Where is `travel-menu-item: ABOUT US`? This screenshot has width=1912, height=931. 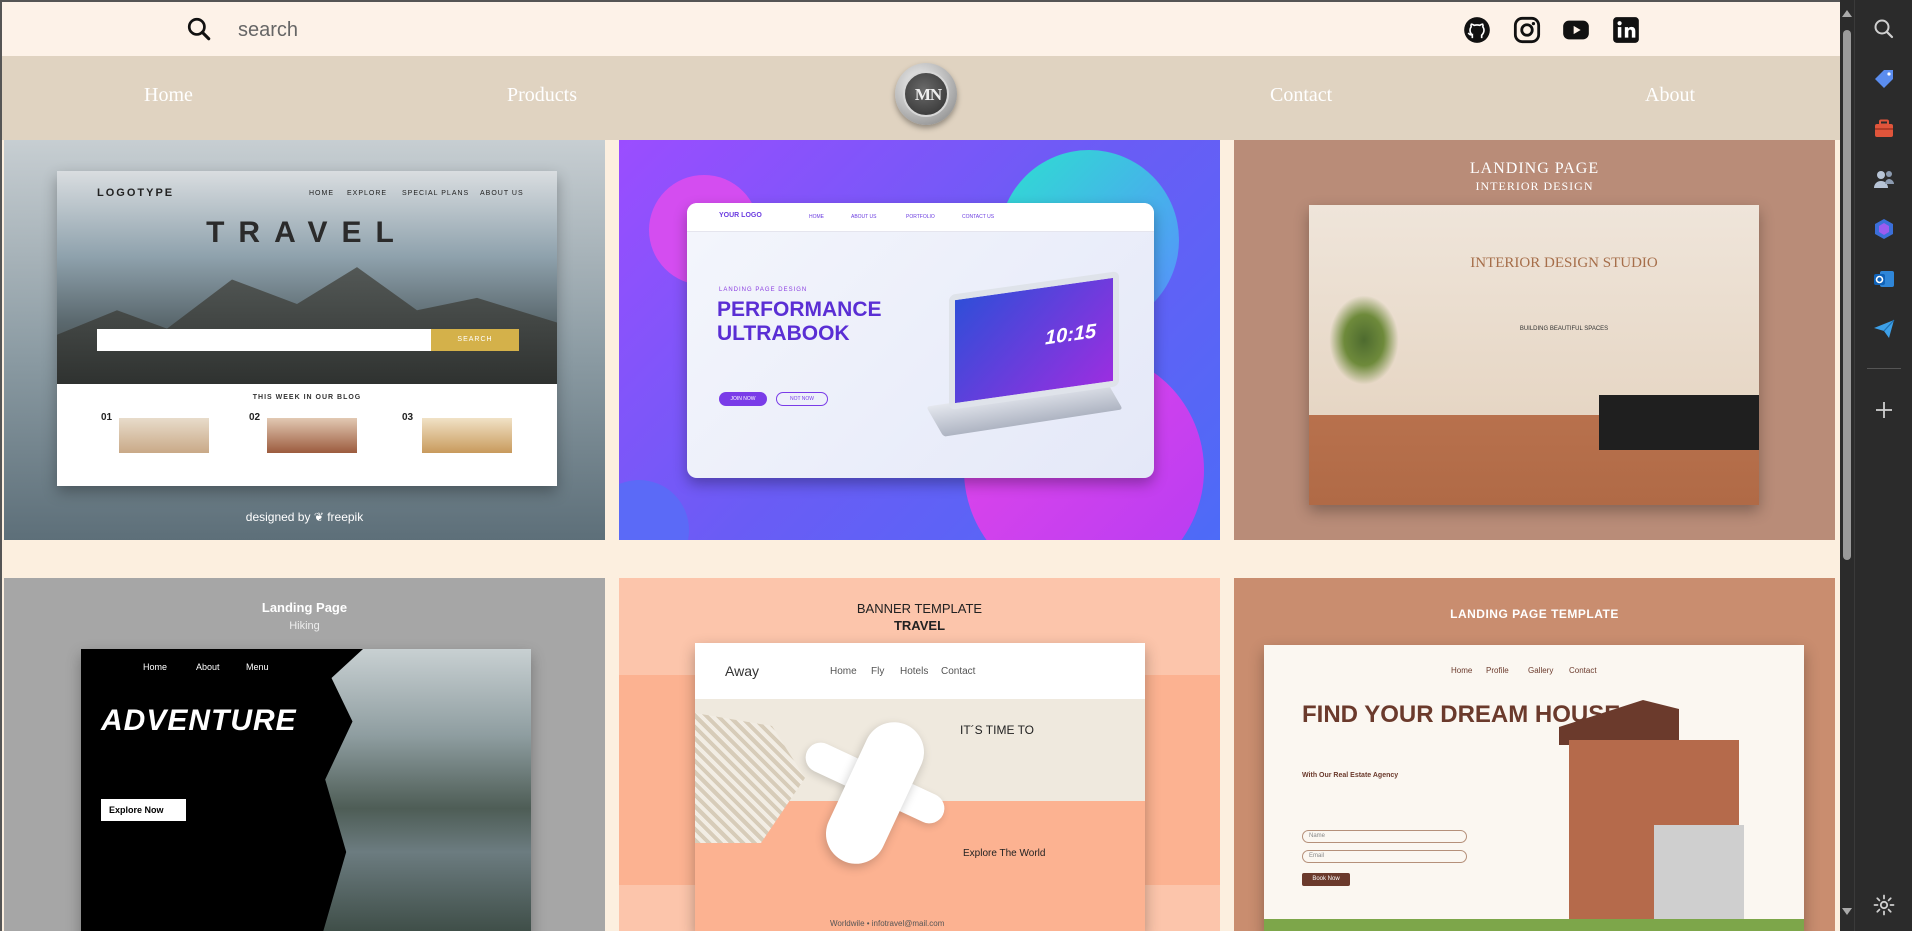 travel-menu-item: ABOUT US is located at coordinates (502, 193).